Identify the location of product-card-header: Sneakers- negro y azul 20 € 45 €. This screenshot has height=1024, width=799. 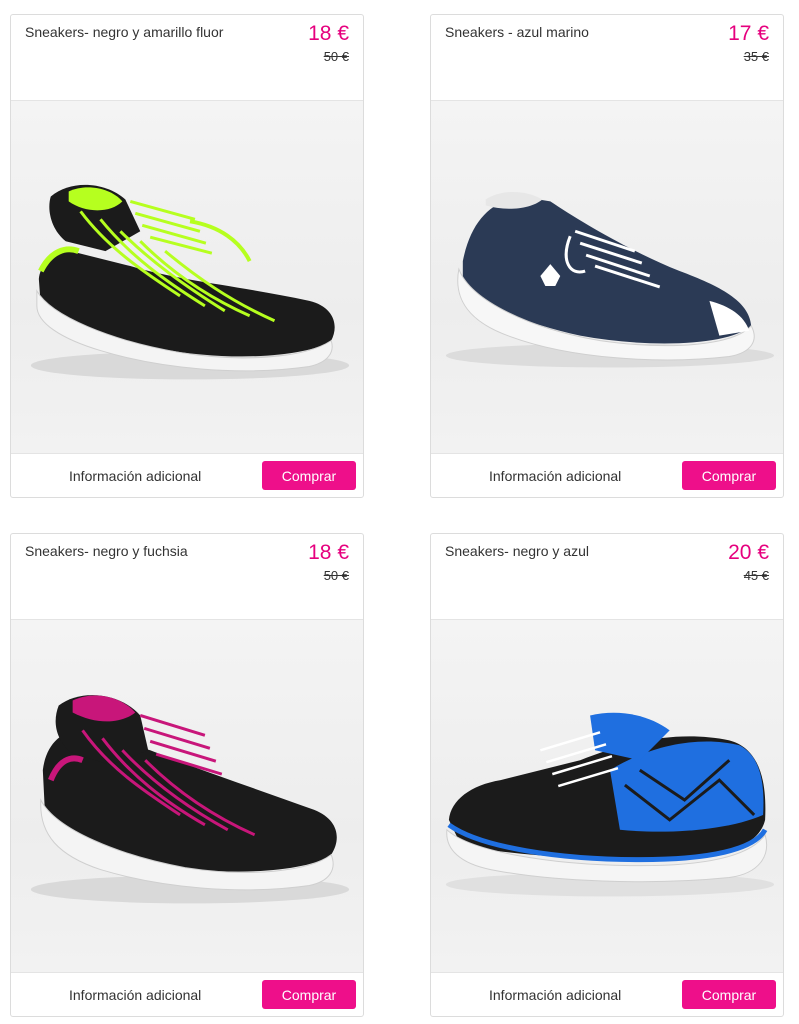
(607, 577).